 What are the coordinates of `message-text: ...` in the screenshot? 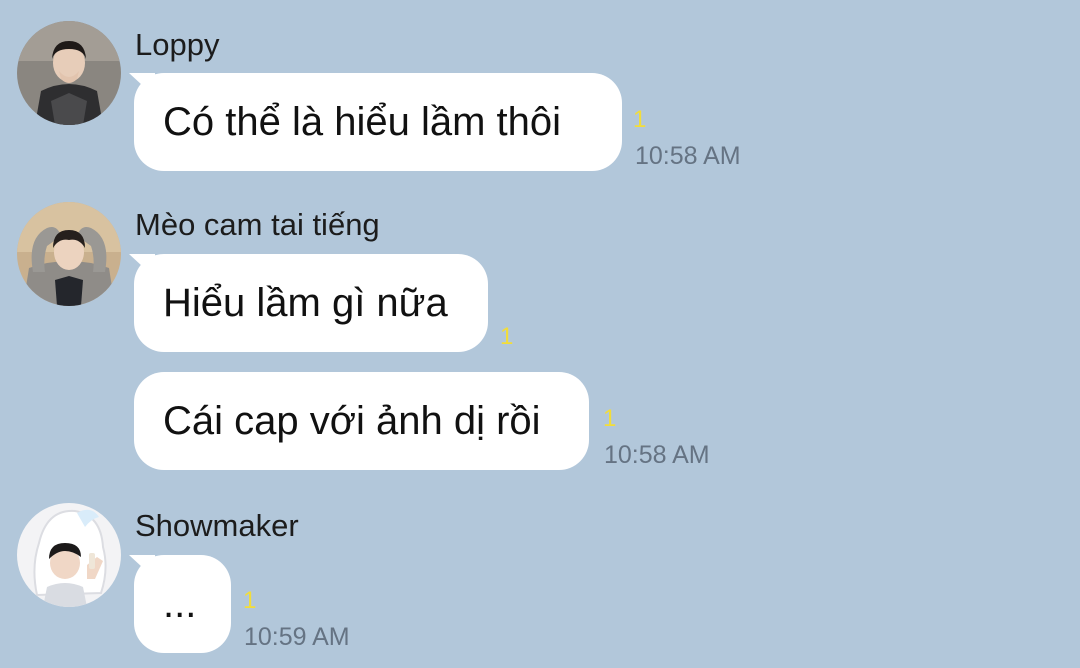 It's located at (180, 604).